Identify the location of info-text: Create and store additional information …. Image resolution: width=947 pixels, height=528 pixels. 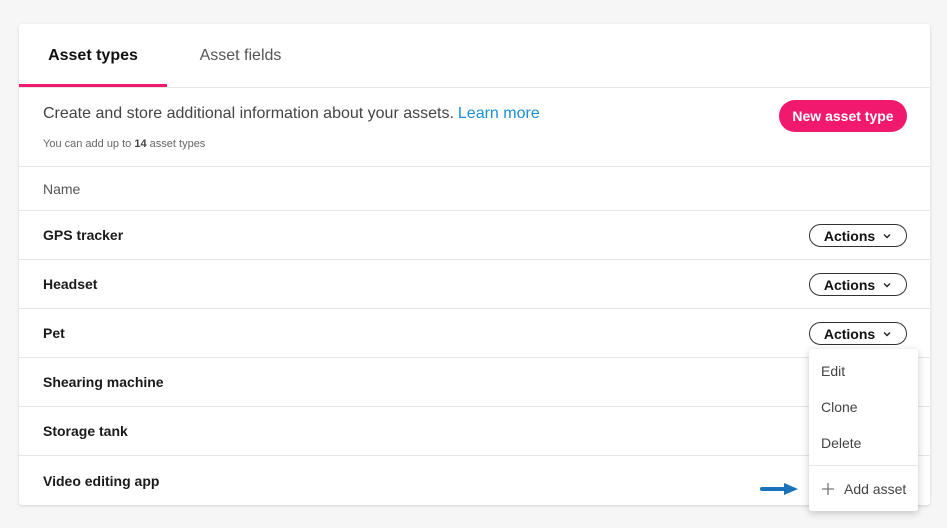
(291, 114).